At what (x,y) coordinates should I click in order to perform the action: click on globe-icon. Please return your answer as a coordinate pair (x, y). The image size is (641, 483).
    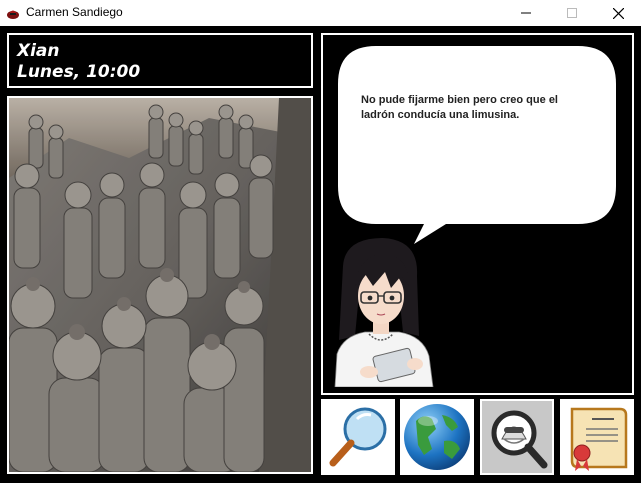
    Looking at the image, I should click on (437, 437).